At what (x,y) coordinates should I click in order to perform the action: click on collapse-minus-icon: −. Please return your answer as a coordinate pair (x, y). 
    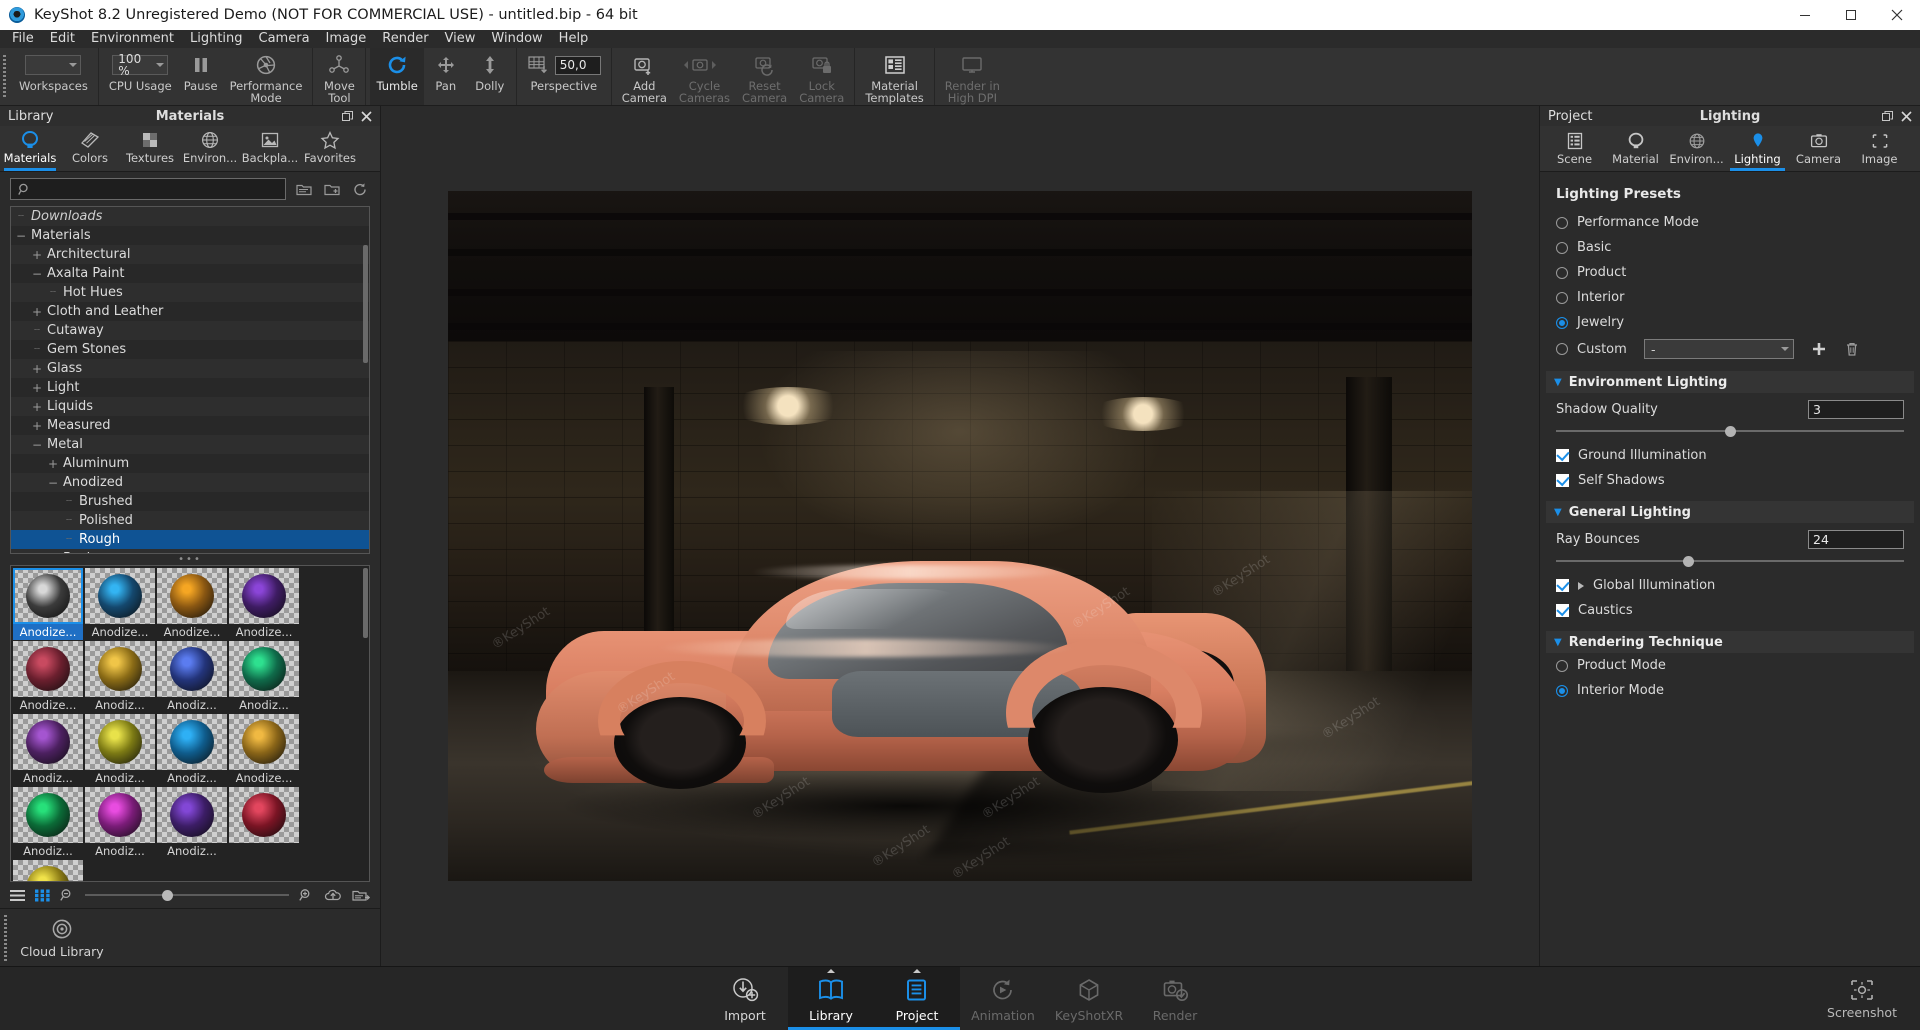
    Looking at the image, I should click on (53, 483).